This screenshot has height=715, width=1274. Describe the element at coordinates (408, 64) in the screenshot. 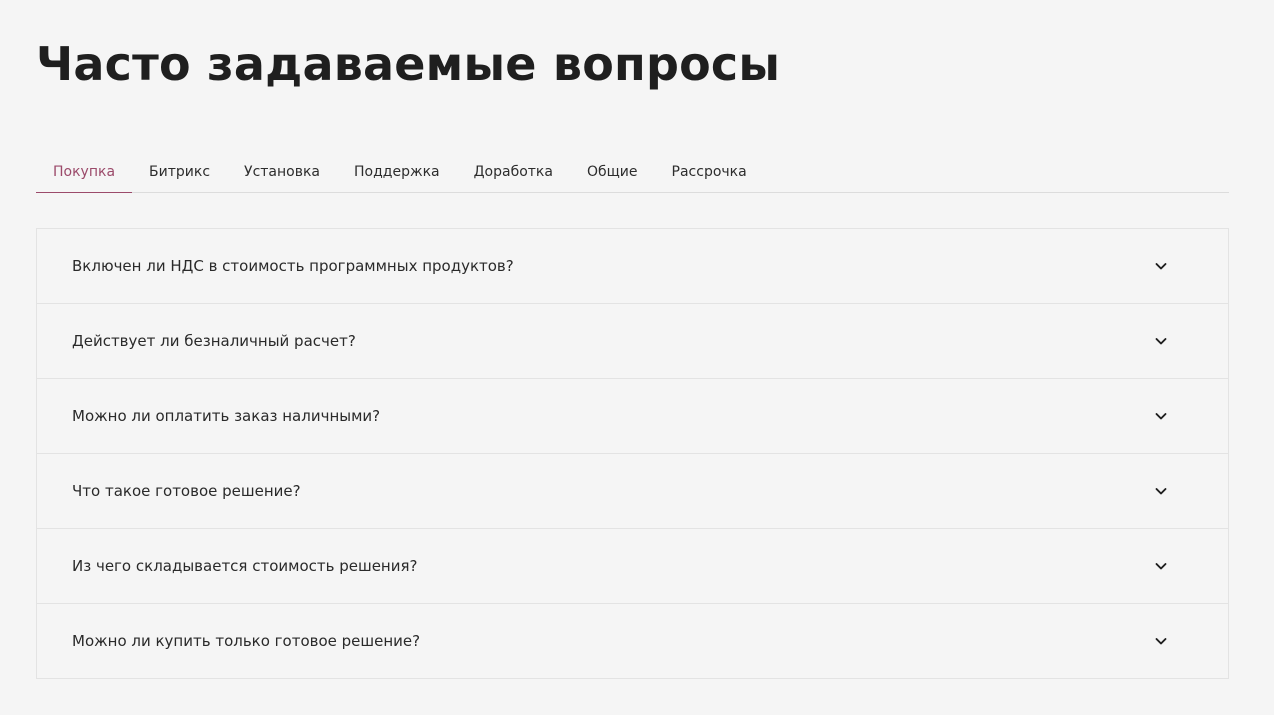

I see `page-title: Часто задаваемые вопросы` at that location.